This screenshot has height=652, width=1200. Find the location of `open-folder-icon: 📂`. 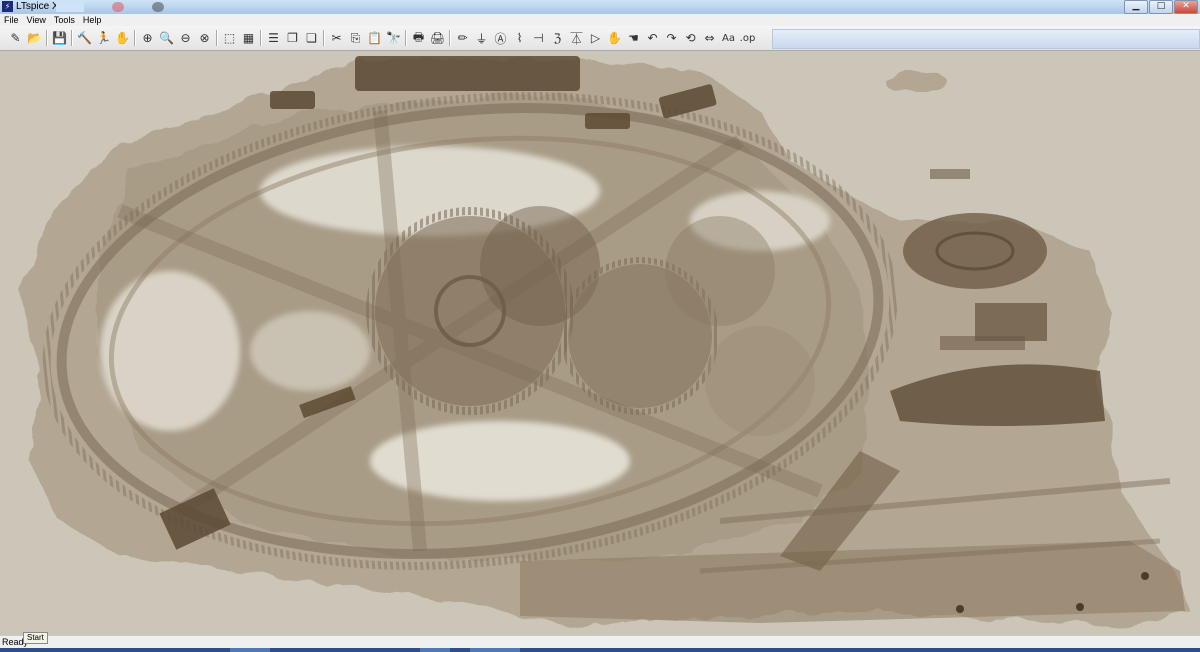

open-folder-icon: 📂 is located at coordinates (34, 38).